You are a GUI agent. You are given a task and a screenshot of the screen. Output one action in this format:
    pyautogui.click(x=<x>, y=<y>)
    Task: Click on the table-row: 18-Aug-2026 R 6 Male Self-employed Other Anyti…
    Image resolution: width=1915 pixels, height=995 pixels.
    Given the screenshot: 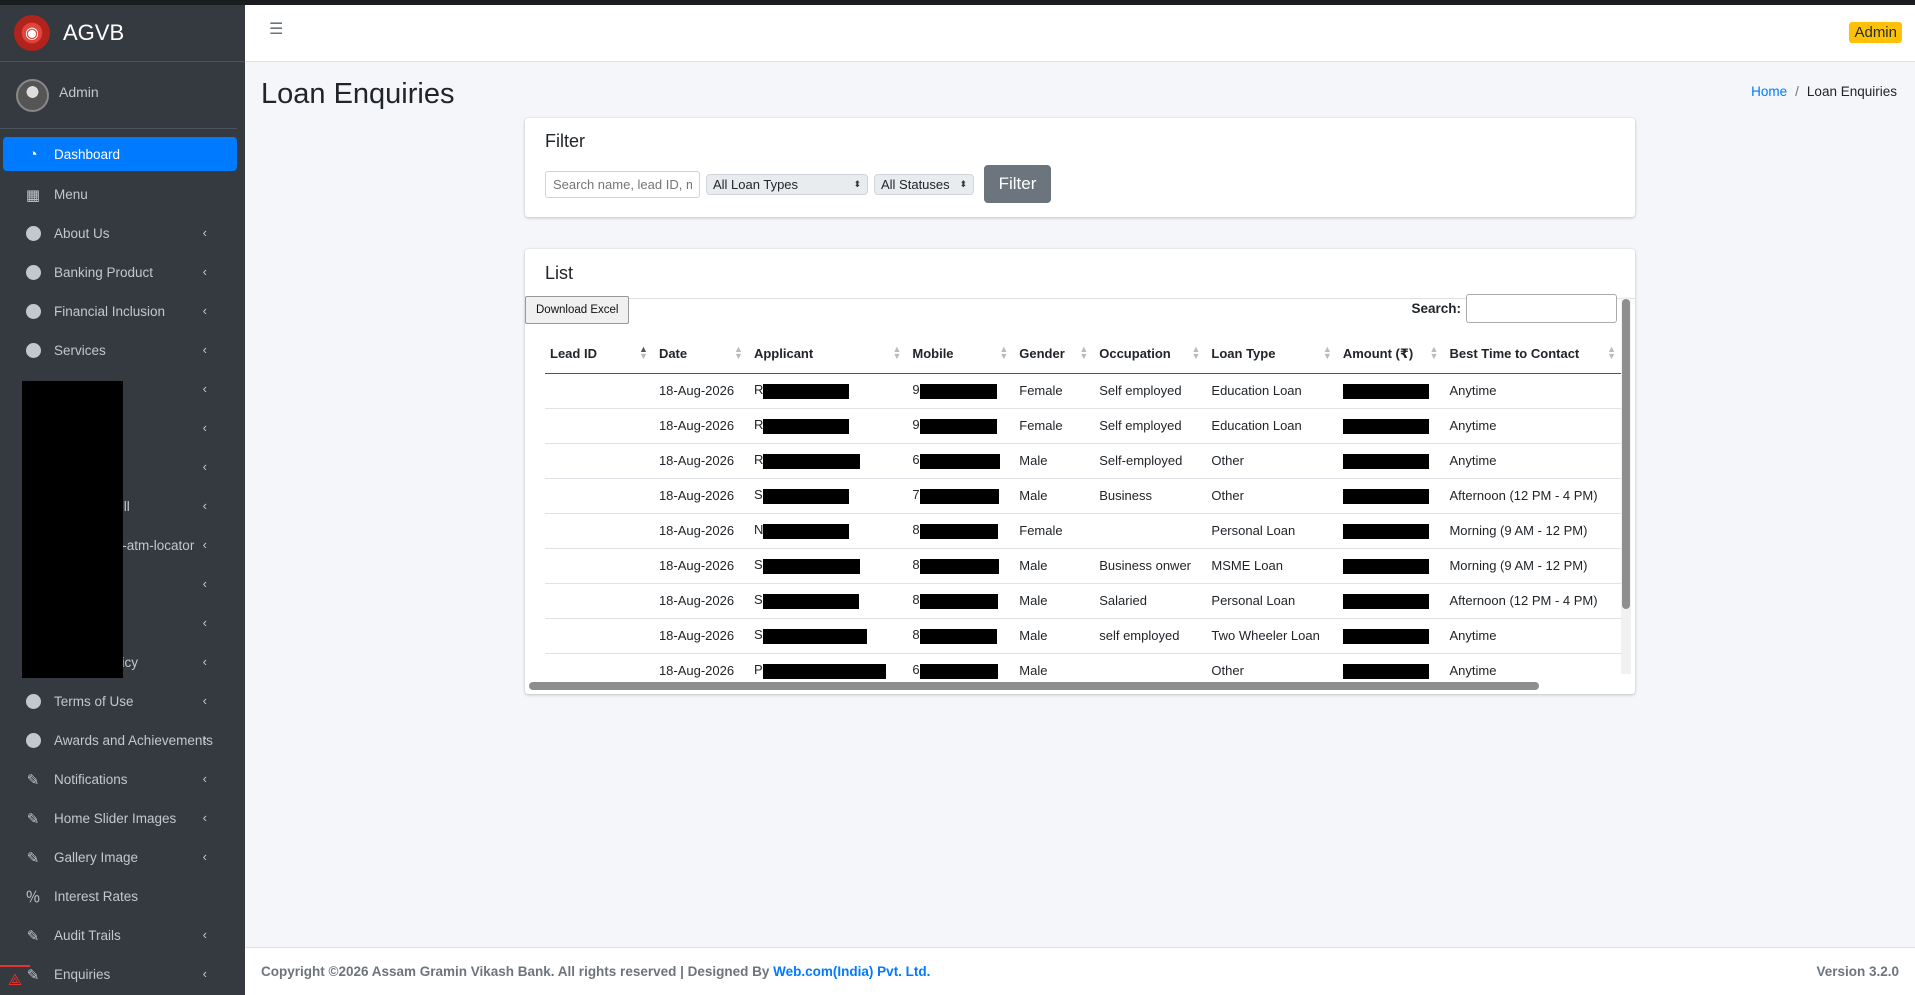 What is the action you would take?
    pyautogui.click(x=1083, y=461)
    